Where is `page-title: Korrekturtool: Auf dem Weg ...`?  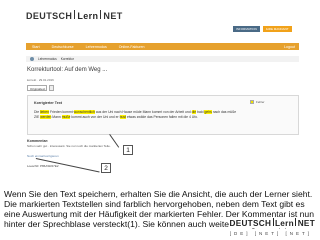
page-title: Korrekturtool: Auf dem Weg ... is located at coordinates (67, 70).